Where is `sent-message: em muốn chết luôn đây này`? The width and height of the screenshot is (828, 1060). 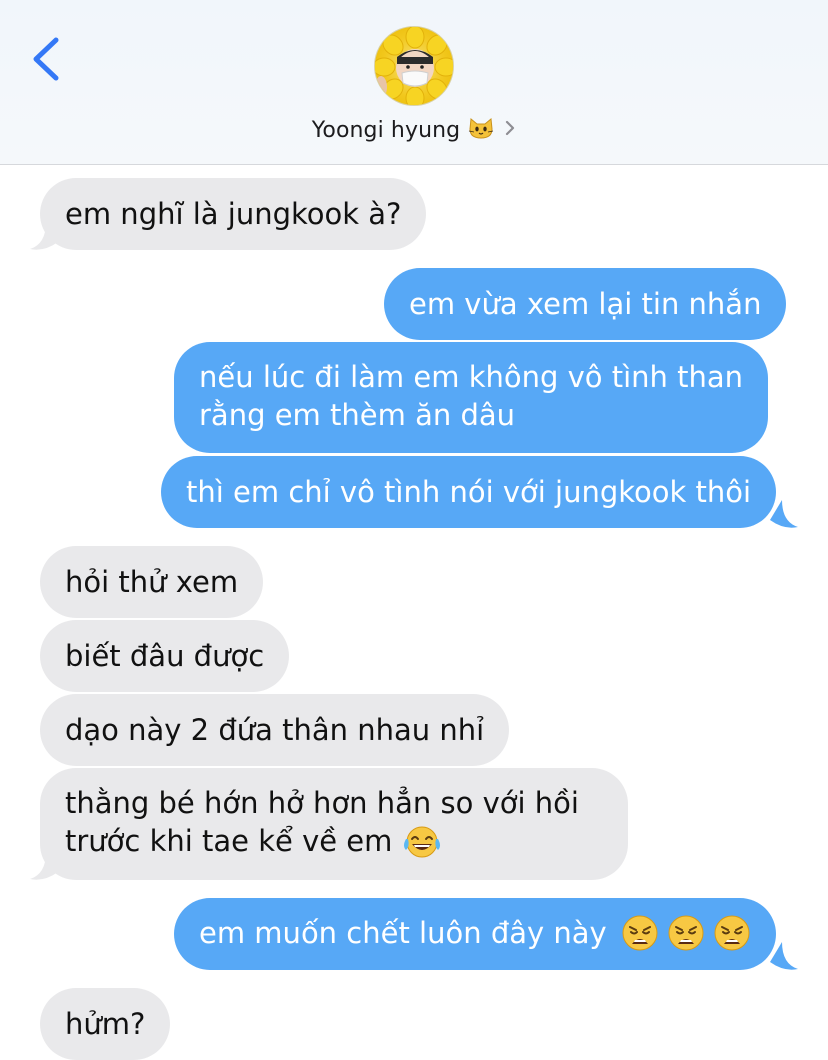
sent-message: em muốn chết luôn đây này is located at coordinates (475, 934).